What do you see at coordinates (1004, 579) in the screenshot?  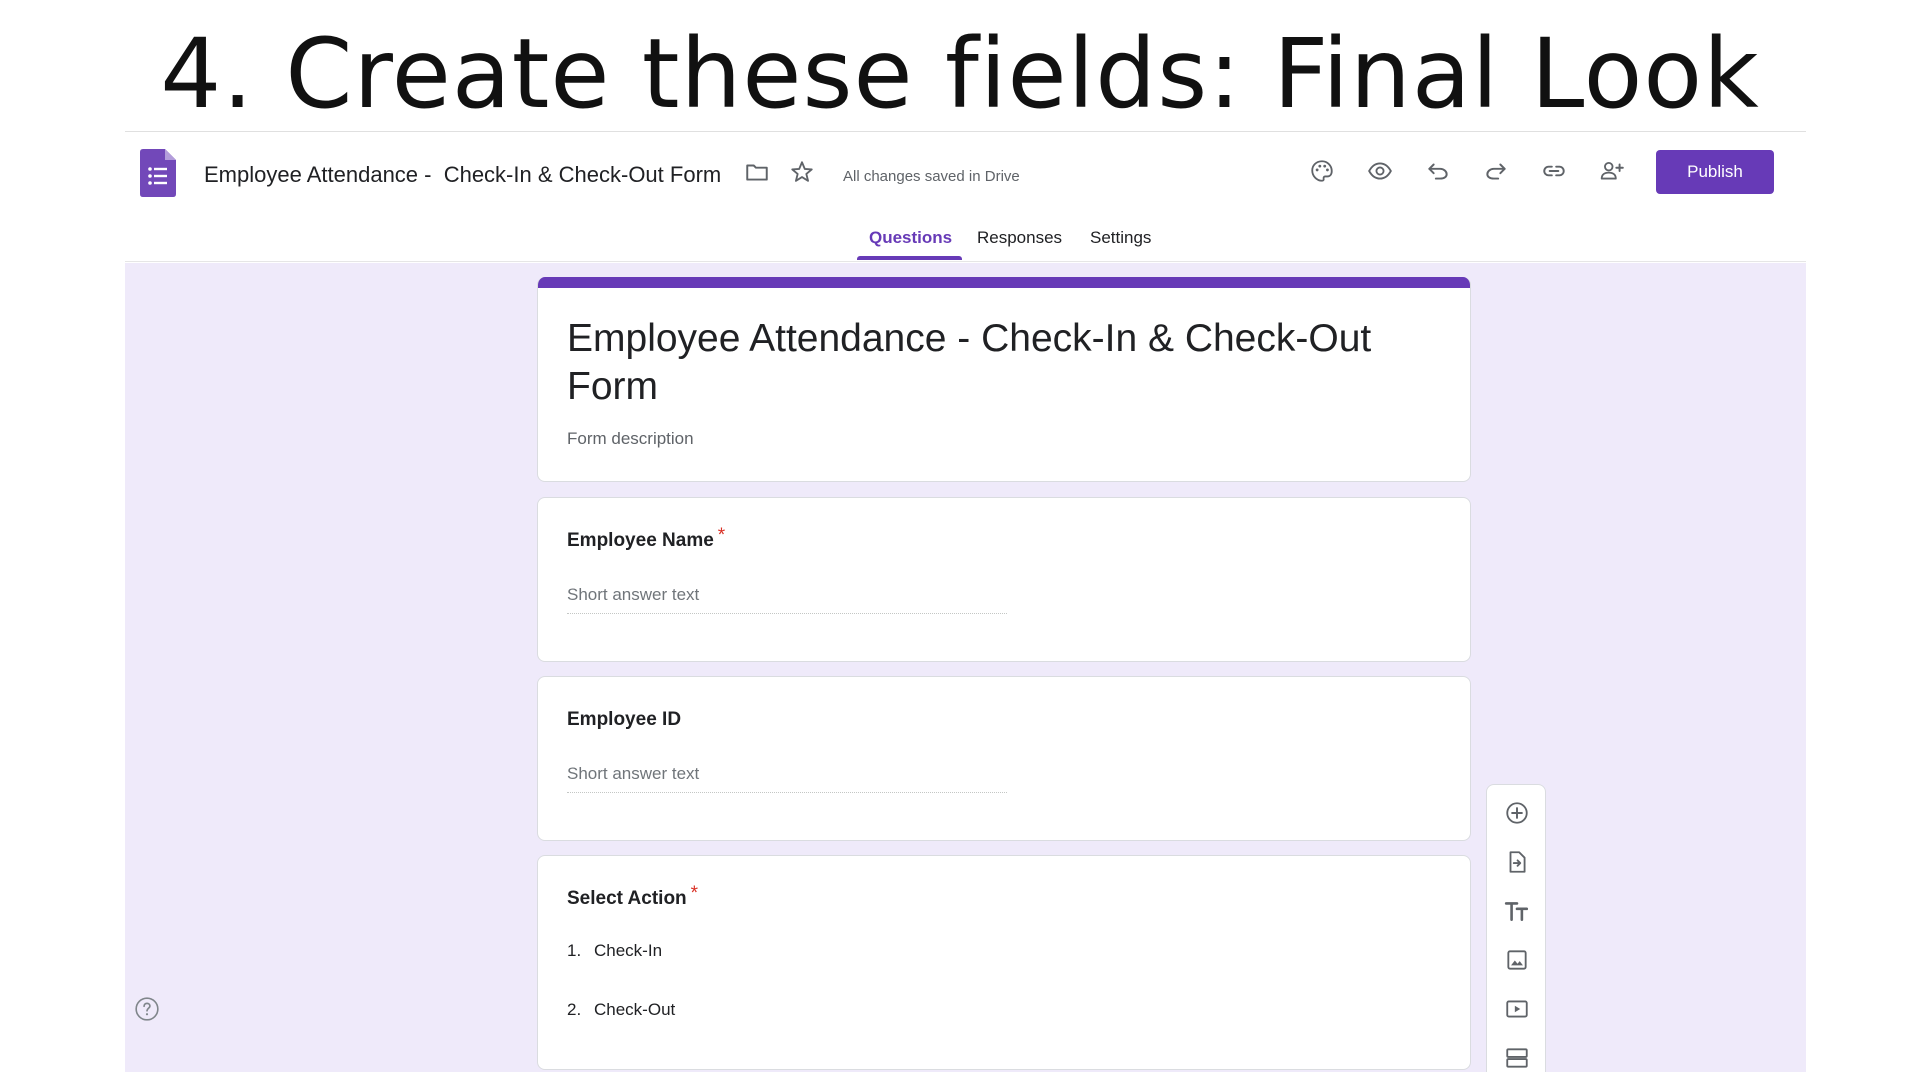 I see `question-card-employee-name: Employee Name * Short answer text` at bounding box center [1004, 579].